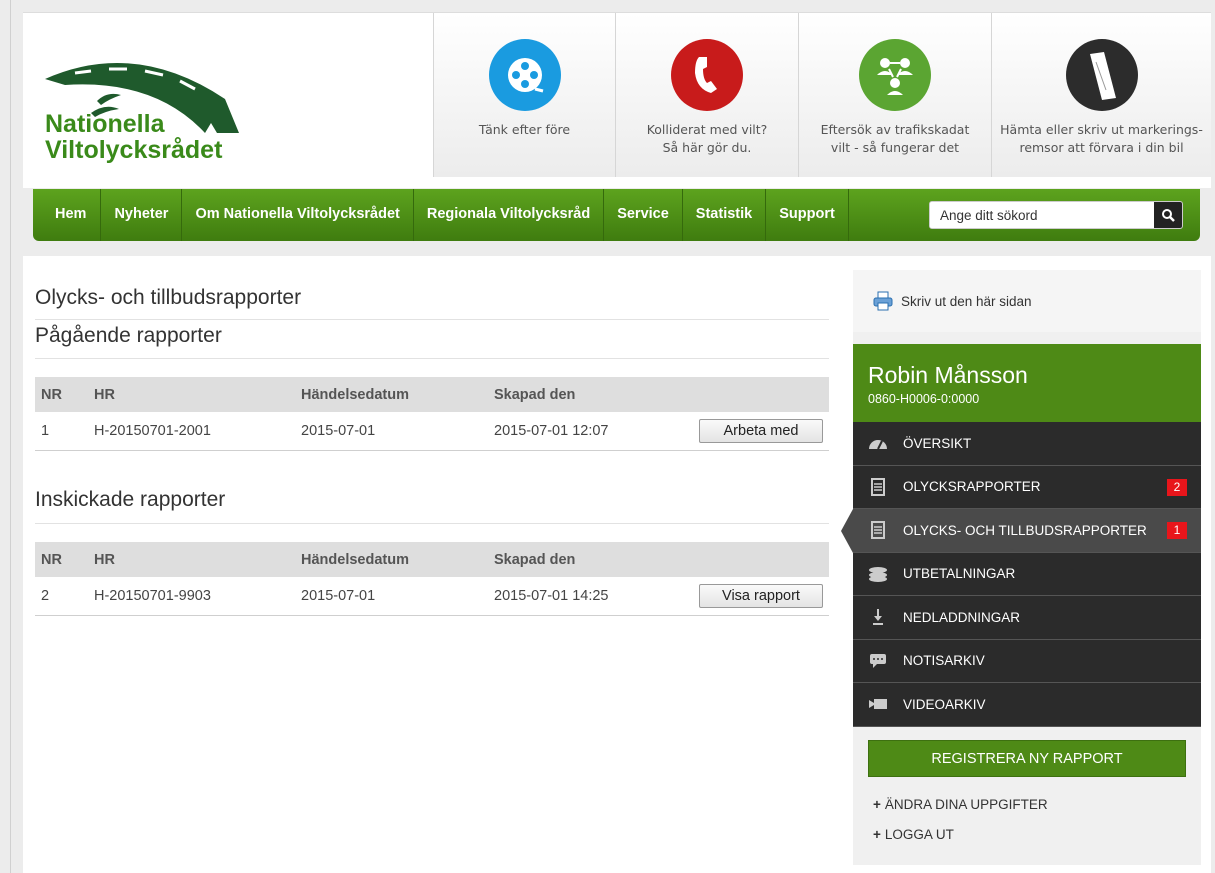 This screenshot has height=873, width=1215. Describe the element at coordinates (1027, 705) in the screenshot. I see `sidebar-item-videoarkiv: VIDEOARKIV` at that location.